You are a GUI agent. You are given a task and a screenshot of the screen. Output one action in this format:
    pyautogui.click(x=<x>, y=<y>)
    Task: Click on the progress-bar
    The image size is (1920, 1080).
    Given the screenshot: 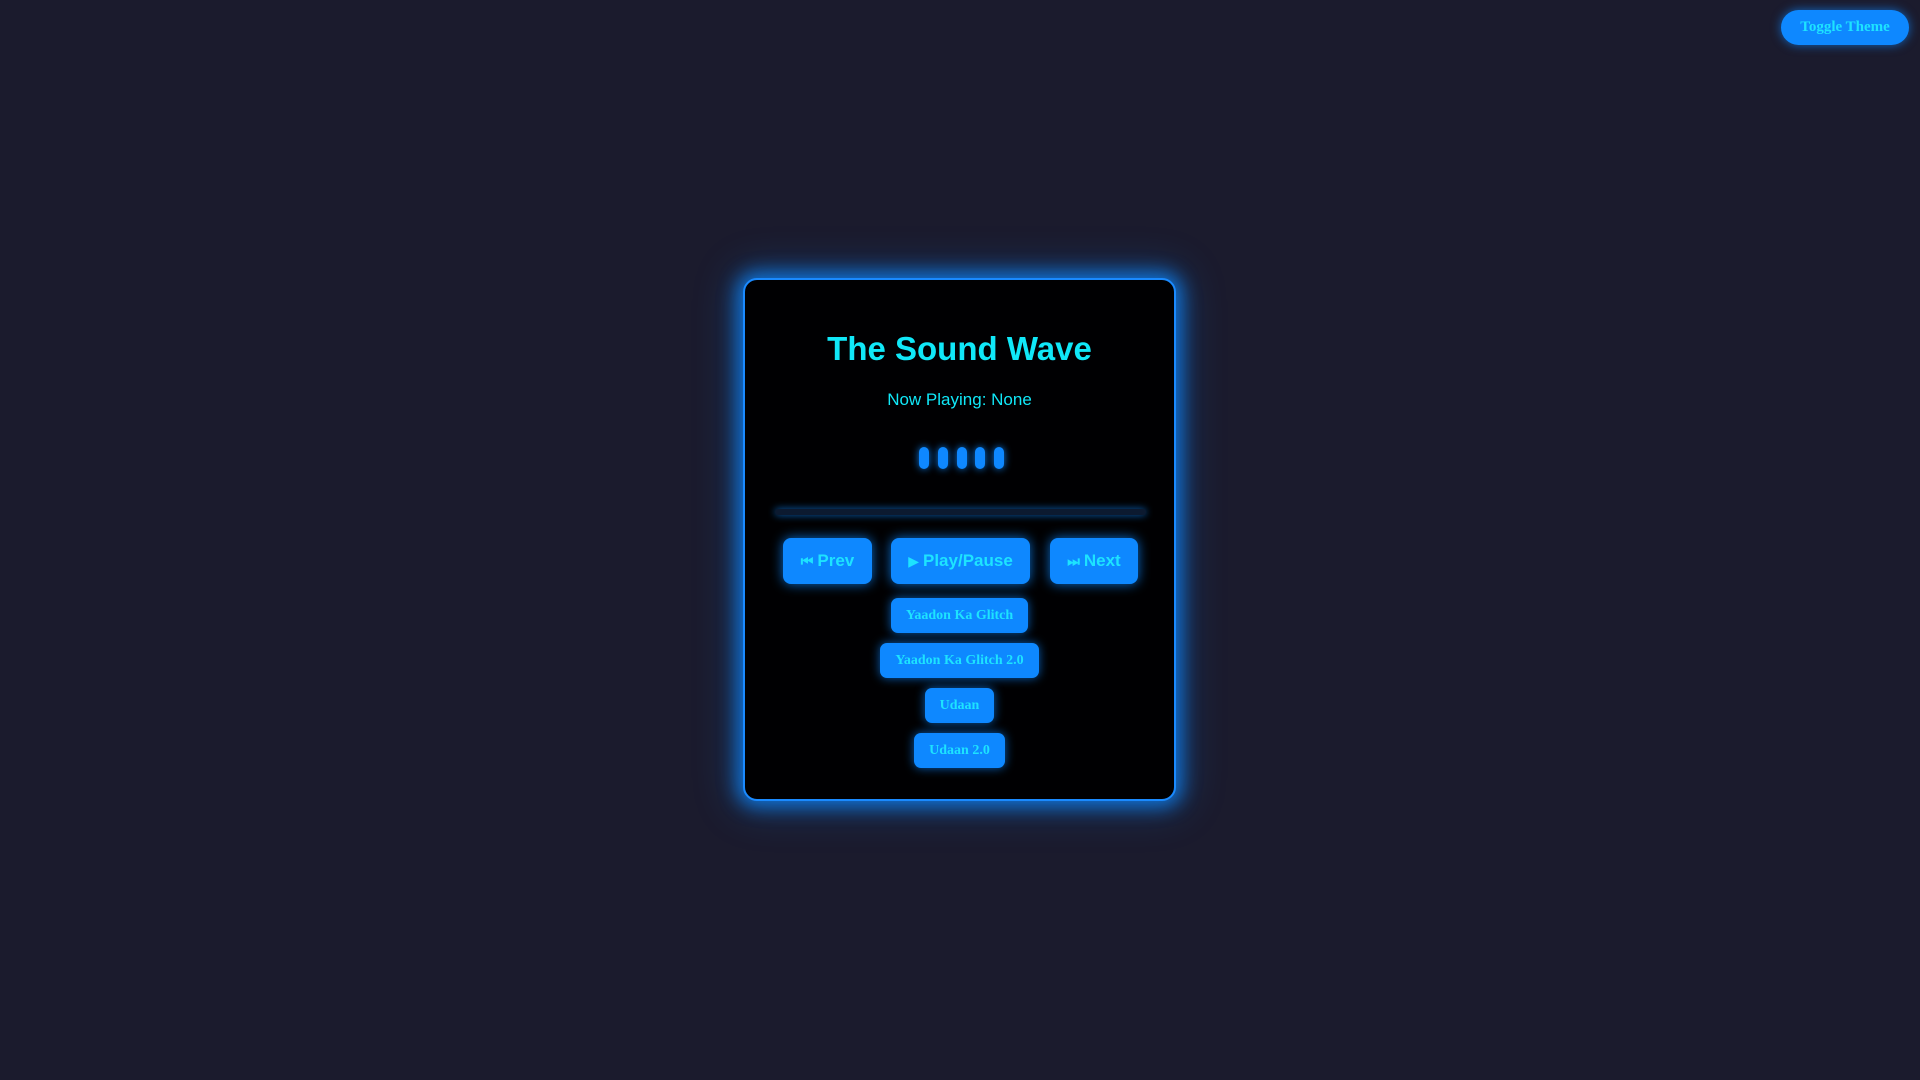 What is the action you would take?
    pyautogui.click(x=960, y=512)
    